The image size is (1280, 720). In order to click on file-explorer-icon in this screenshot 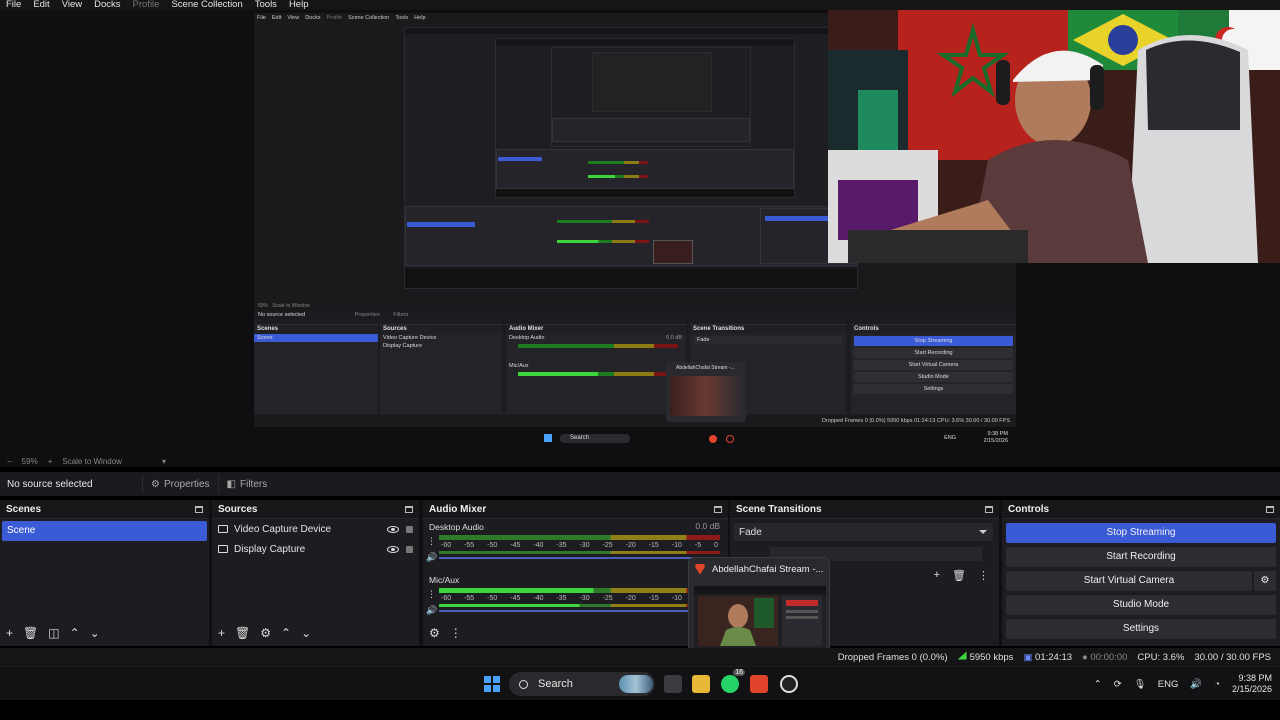, I will do `click(701, 684)`.